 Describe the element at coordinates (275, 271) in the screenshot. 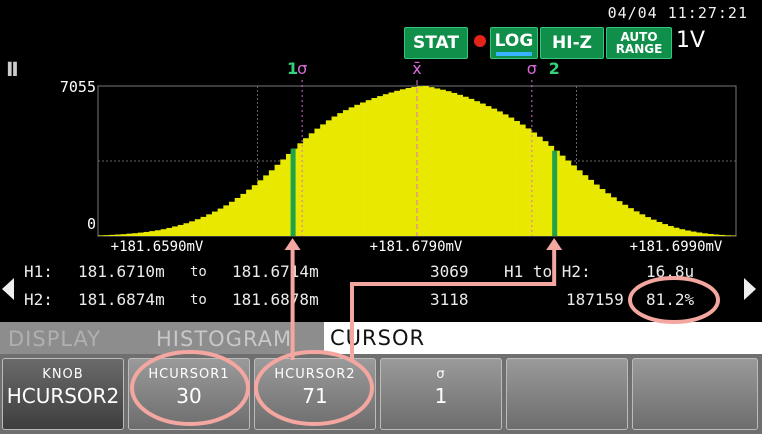

I see `h1-to-value: 181.6714m` at that location.